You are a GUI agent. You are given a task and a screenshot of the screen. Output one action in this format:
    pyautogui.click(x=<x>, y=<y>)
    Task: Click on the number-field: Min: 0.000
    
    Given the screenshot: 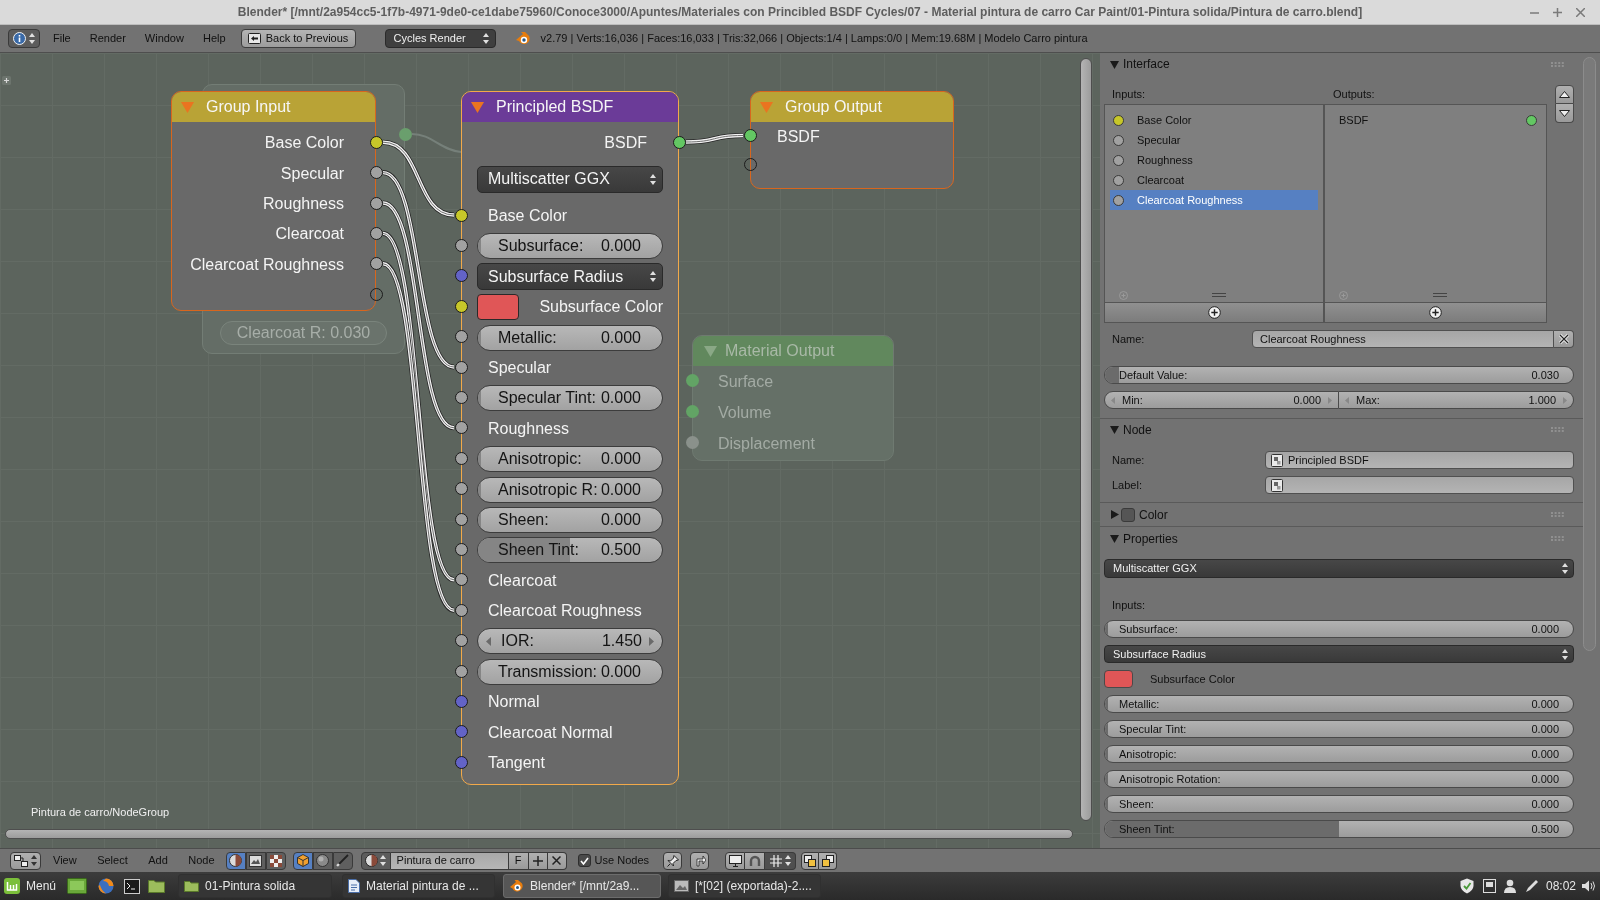 What is the action you would take?
    pyautogui.click(x=1221, y=400)
    